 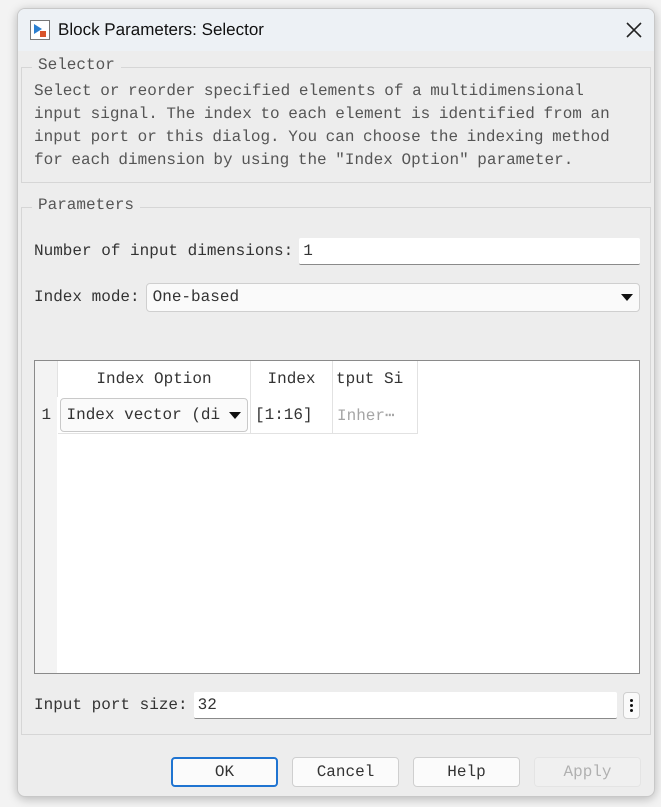 What do you see at coordinates (284, 415) in the screenshot?
I see `table-cell-text: [1:16]` at bounding box center [284, 415].